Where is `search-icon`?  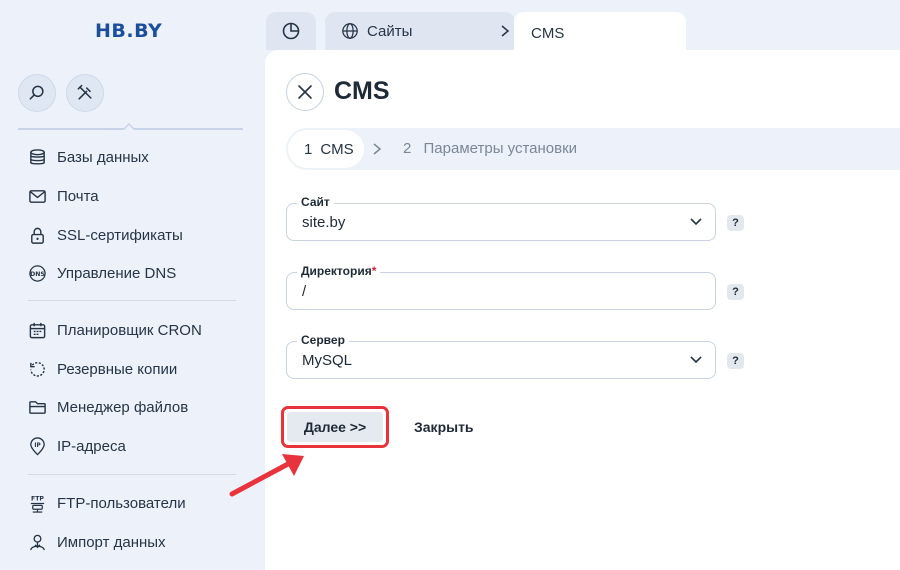 search-icon is located at coordinates (36, 92).